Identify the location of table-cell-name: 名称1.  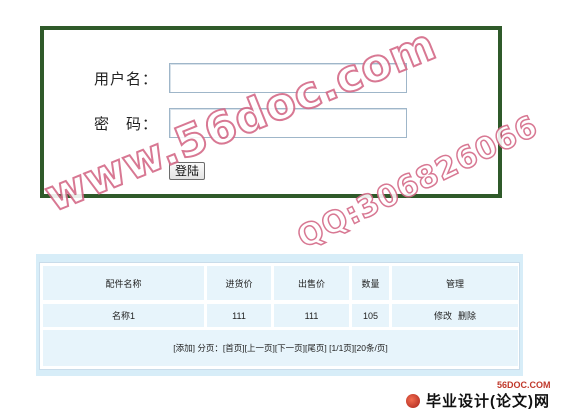
(123, 315).